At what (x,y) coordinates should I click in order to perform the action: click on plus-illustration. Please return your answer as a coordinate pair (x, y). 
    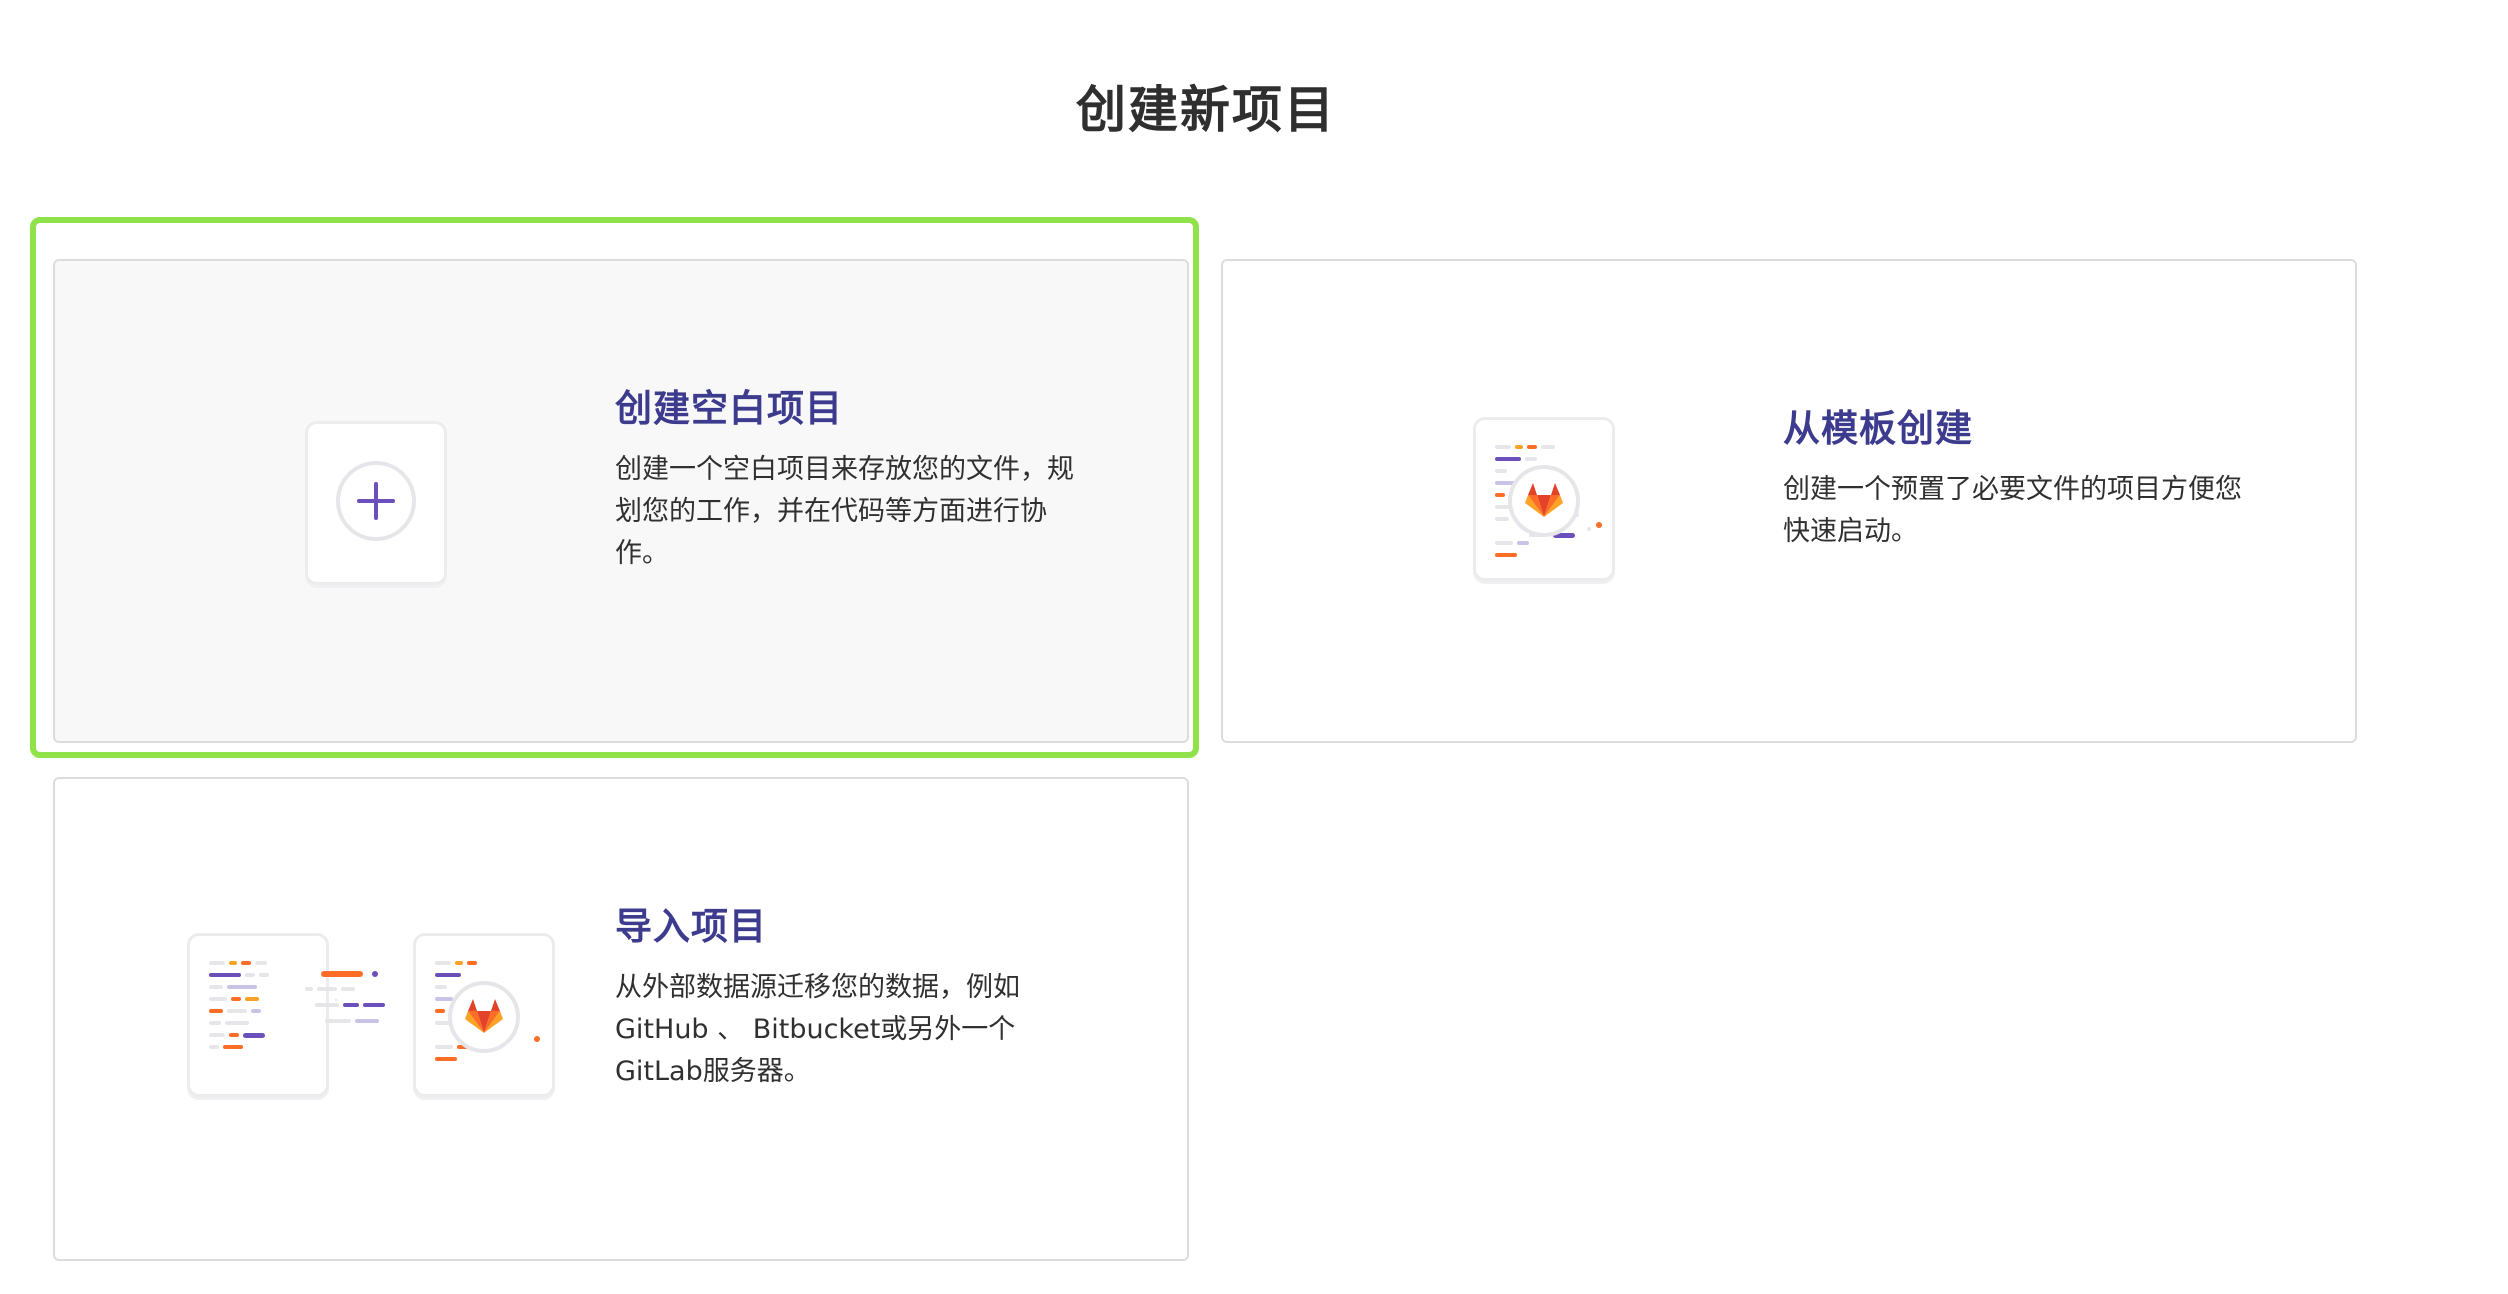
    Looking at the image, I should click on (376, 503).